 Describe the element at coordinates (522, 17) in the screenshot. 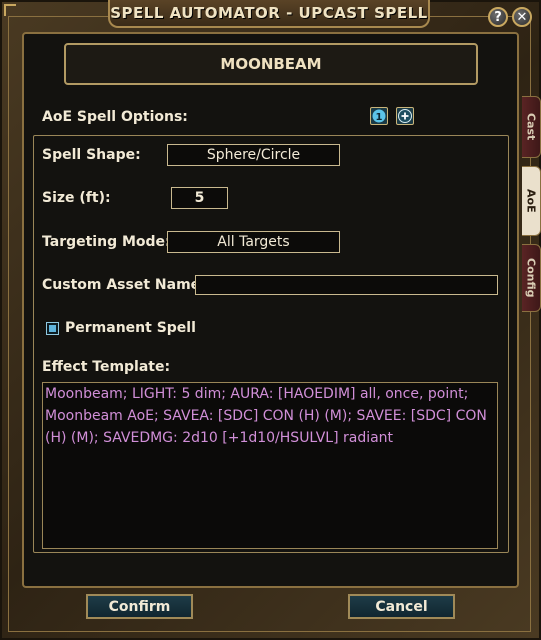

I see `close-button: ✕` at that location.